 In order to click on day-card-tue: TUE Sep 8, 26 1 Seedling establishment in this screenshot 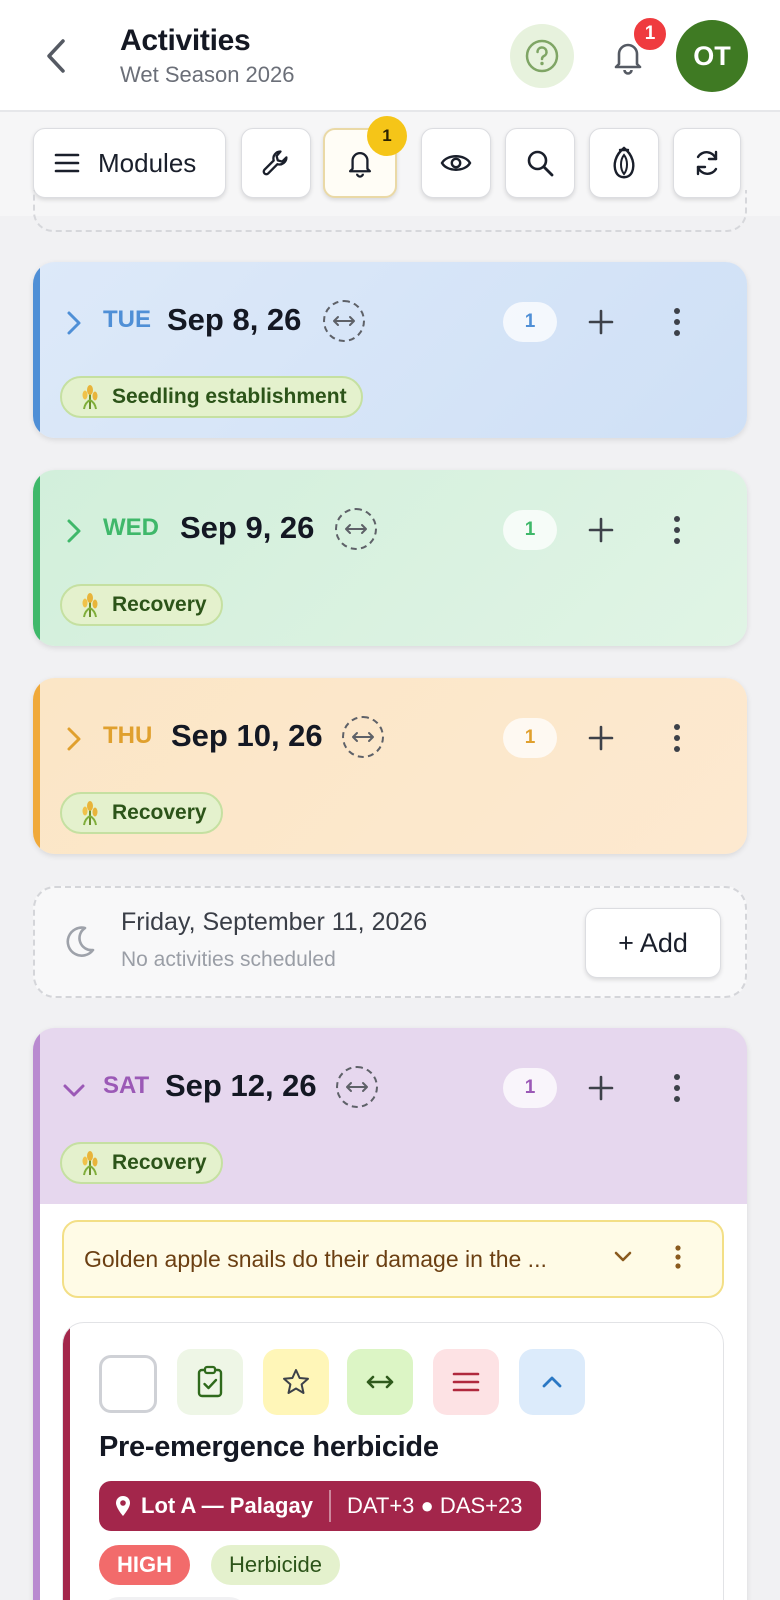, I will do `click(390, 350)`.